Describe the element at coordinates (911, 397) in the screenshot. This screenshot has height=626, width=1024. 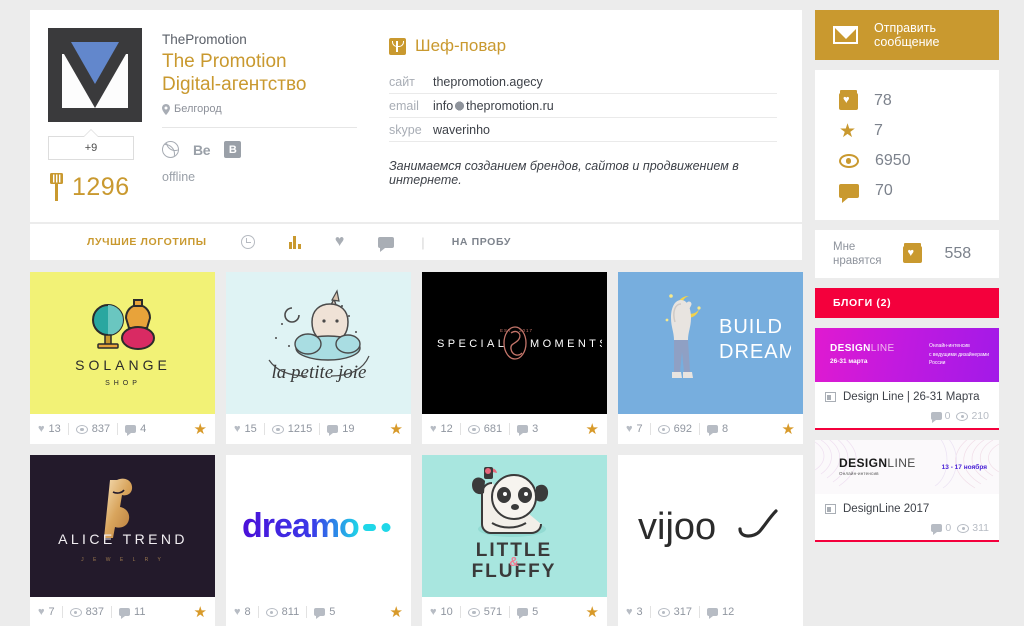
I see `blog-title: Design Line | 26-31 Марта` at that location.